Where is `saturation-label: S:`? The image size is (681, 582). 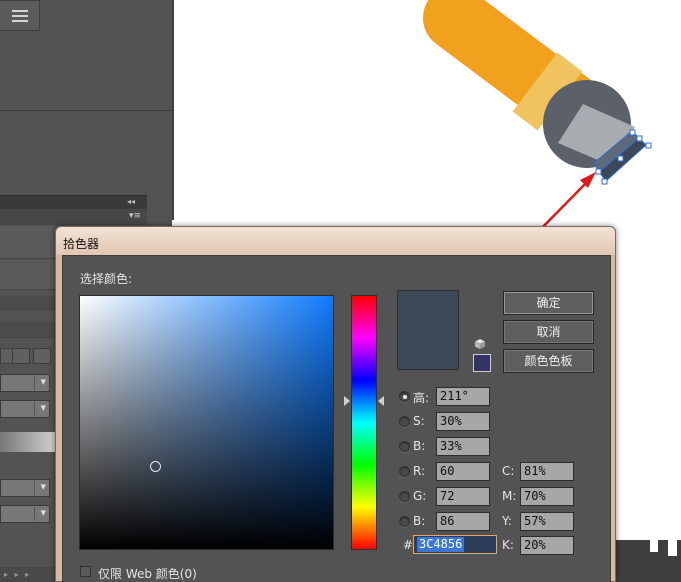
saturation-label: S: is located at coordinates (419, 421).